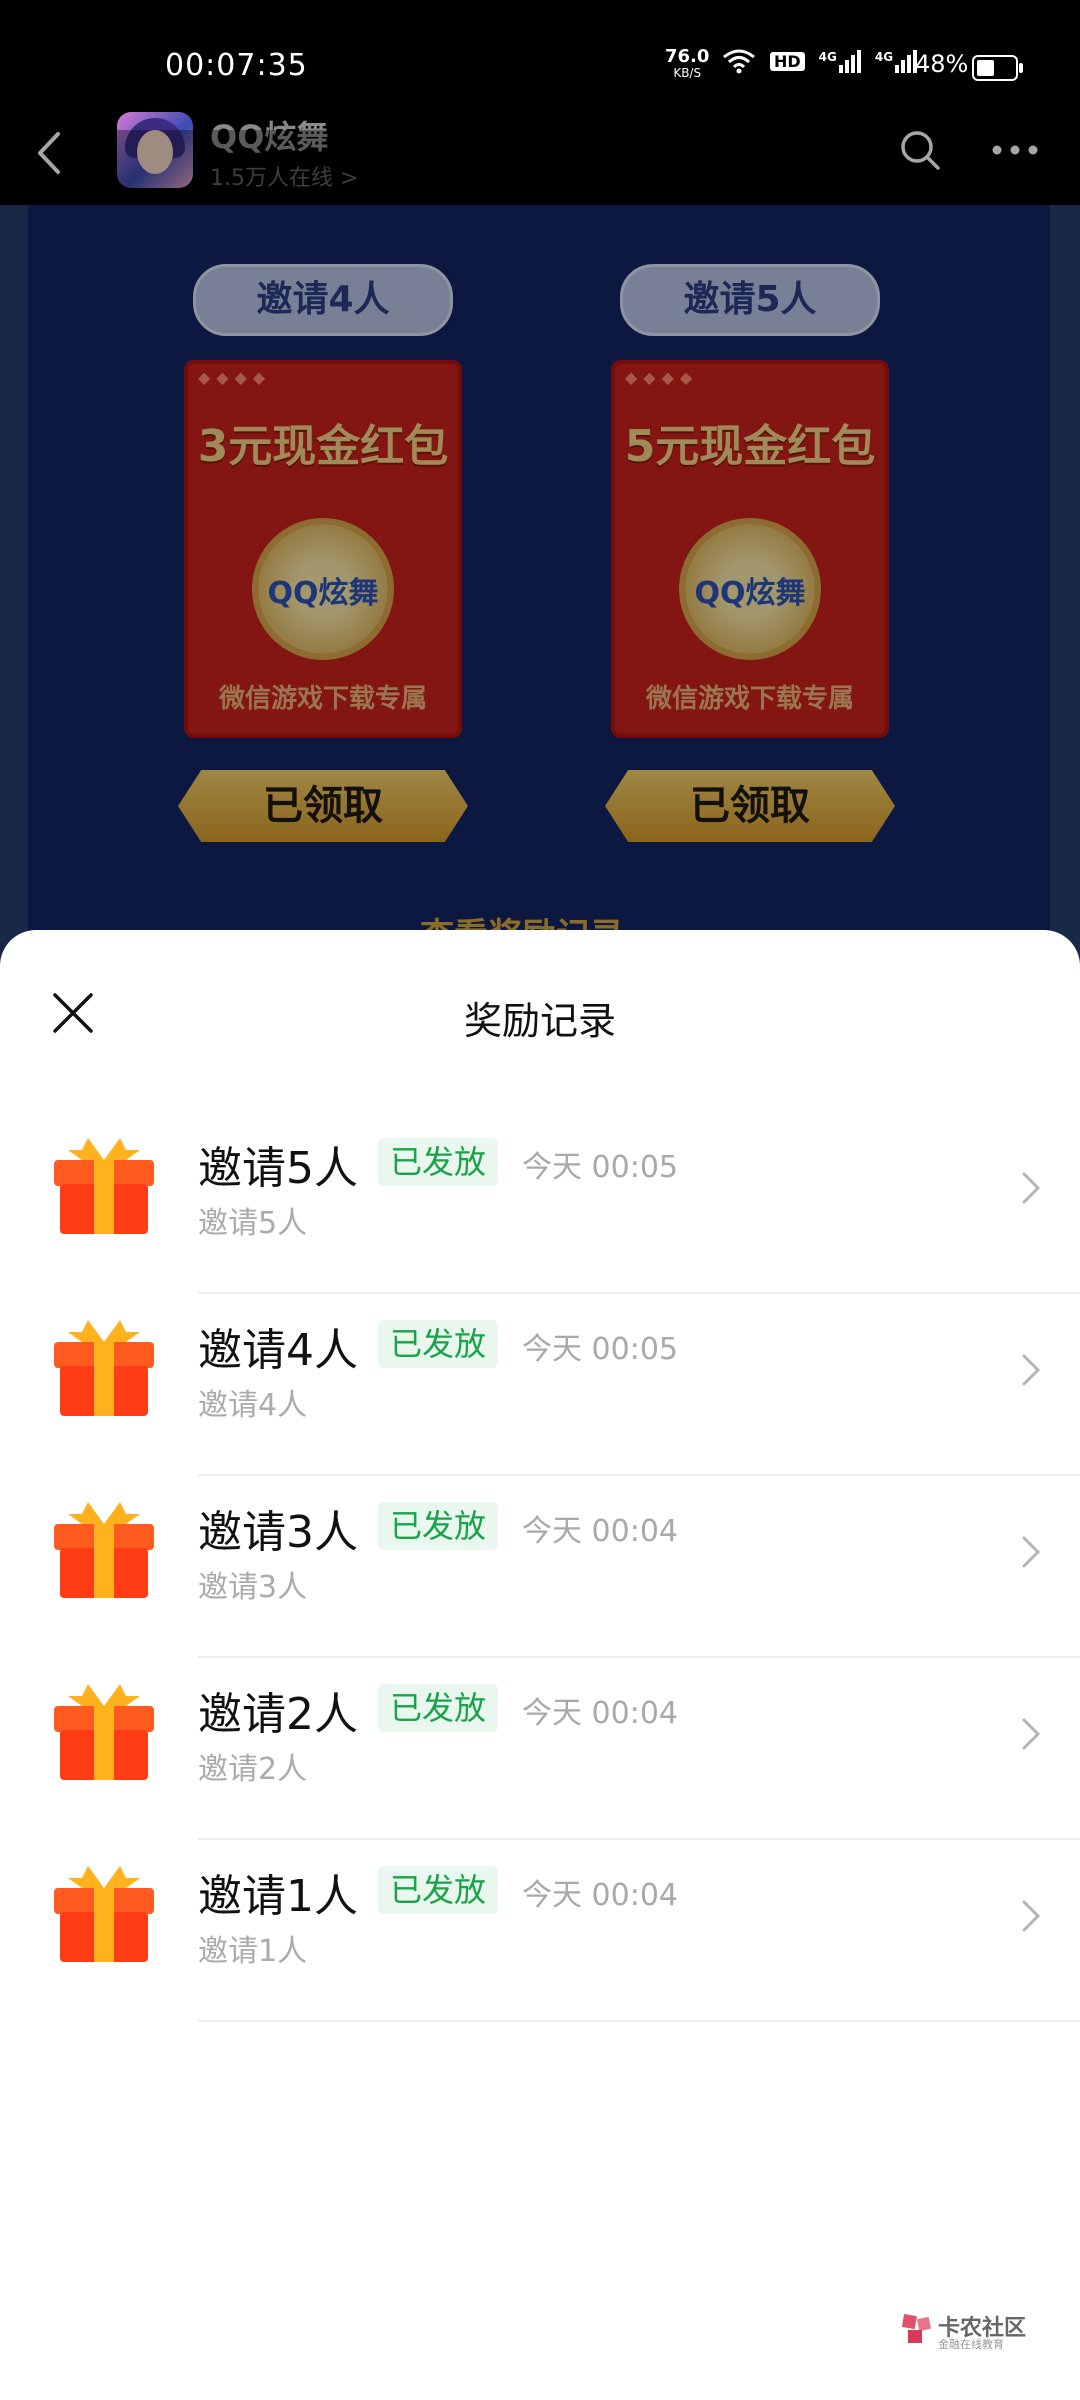 The width and height of the screenshot is (1080, 2400). Describe the element at coordinates (639, 2021) in the screenshot. I see `divider` at that location.